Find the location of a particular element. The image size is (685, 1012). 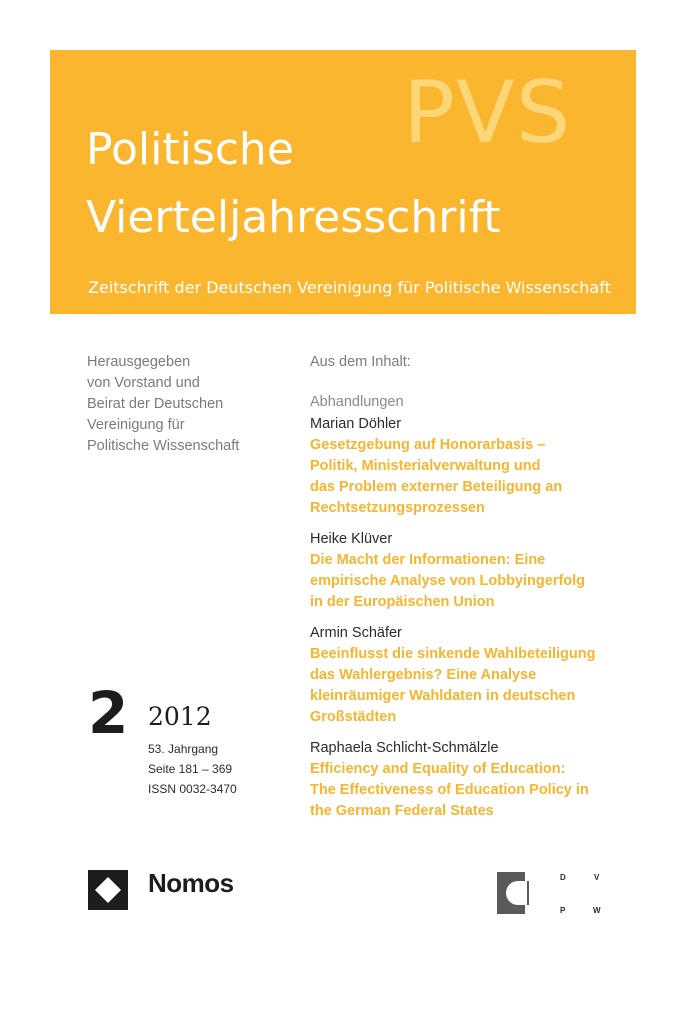

editors-line: Herausgegeben is located at coordinates (139, 362).